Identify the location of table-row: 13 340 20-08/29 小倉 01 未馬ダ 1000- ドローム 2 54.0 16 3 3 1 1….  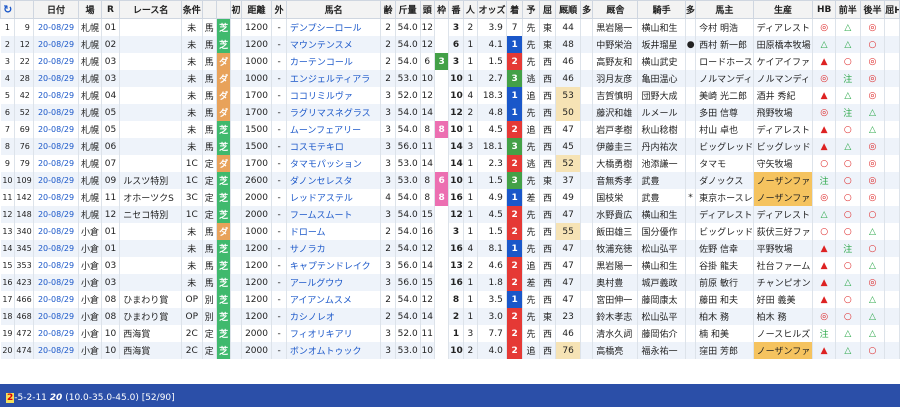
(450, 231).